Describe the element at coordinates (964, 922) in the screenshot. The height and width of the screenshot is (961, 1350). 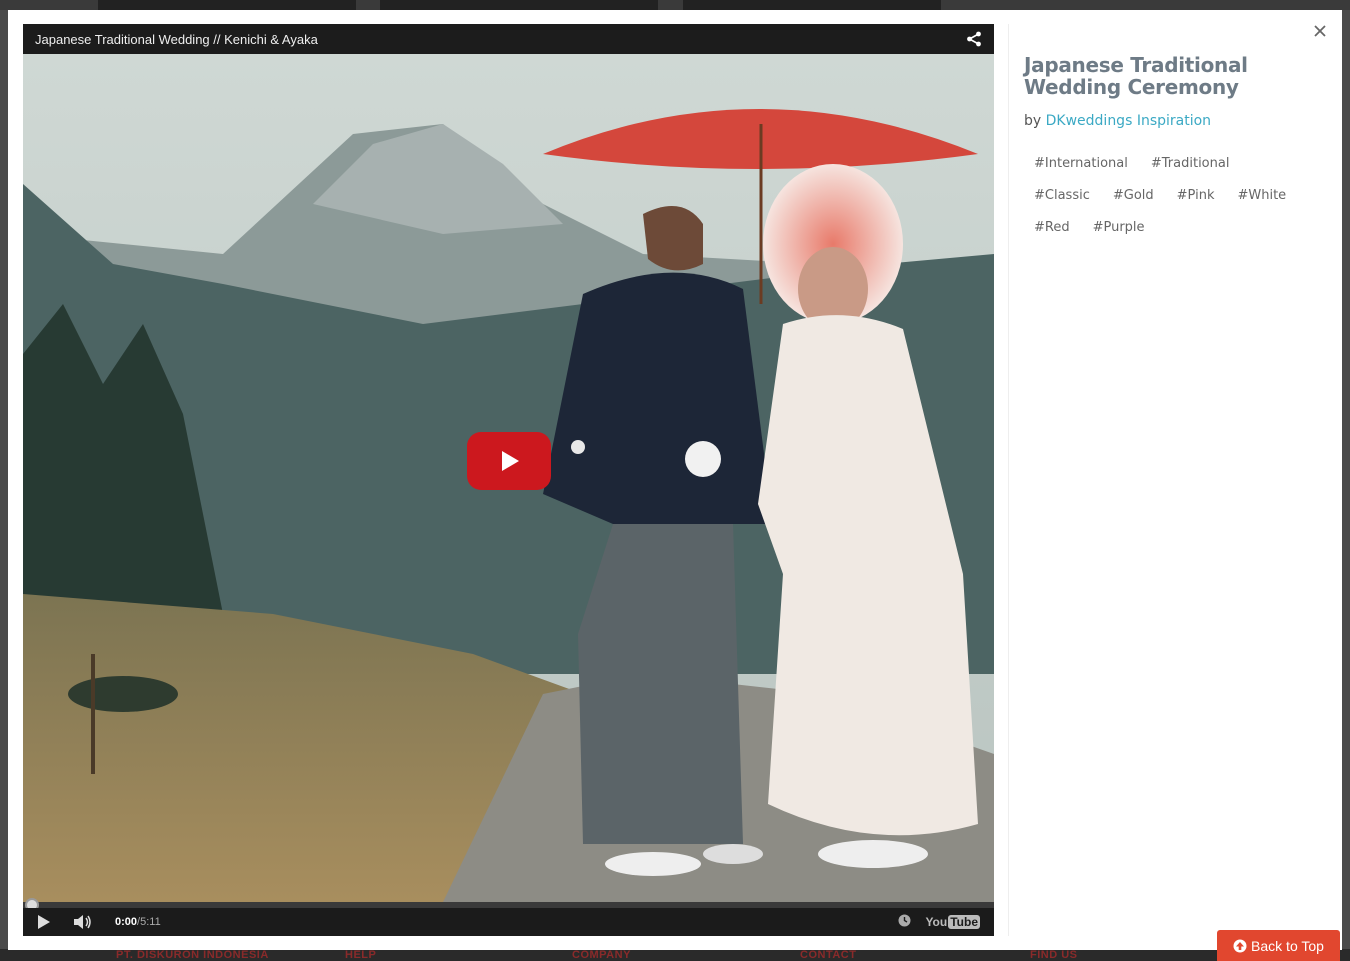
I see `youtube-logo-tube: Tube` at that location.